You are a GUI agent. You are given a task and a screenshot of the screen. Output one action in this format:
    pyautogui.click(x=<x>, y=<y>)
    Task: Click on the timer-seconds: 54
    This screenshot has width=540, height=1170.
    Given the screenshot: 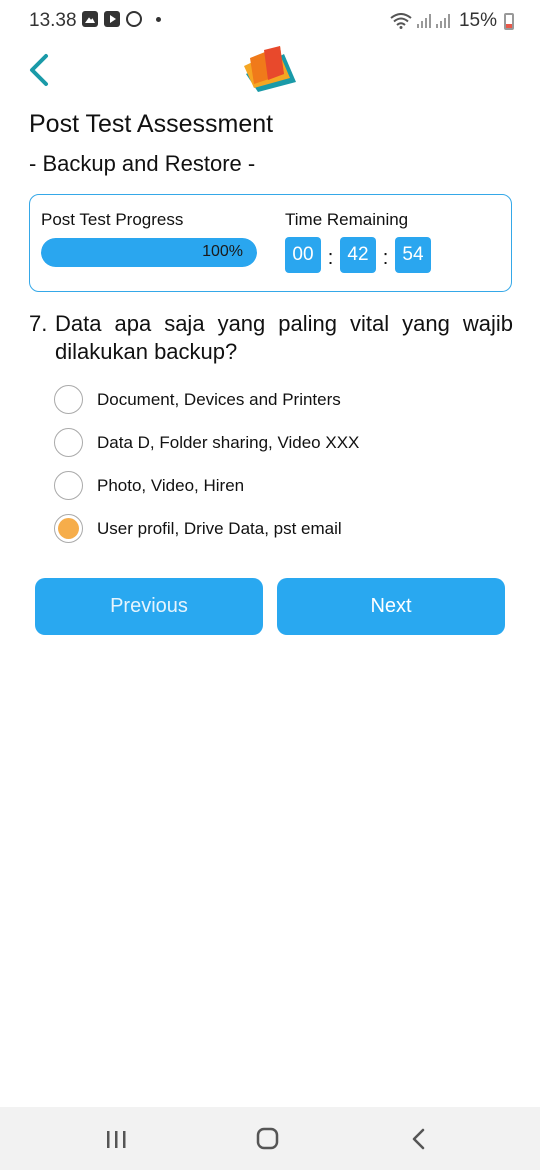 What is the action you would take?
    pyautogui.click(x=413, y=255)
    